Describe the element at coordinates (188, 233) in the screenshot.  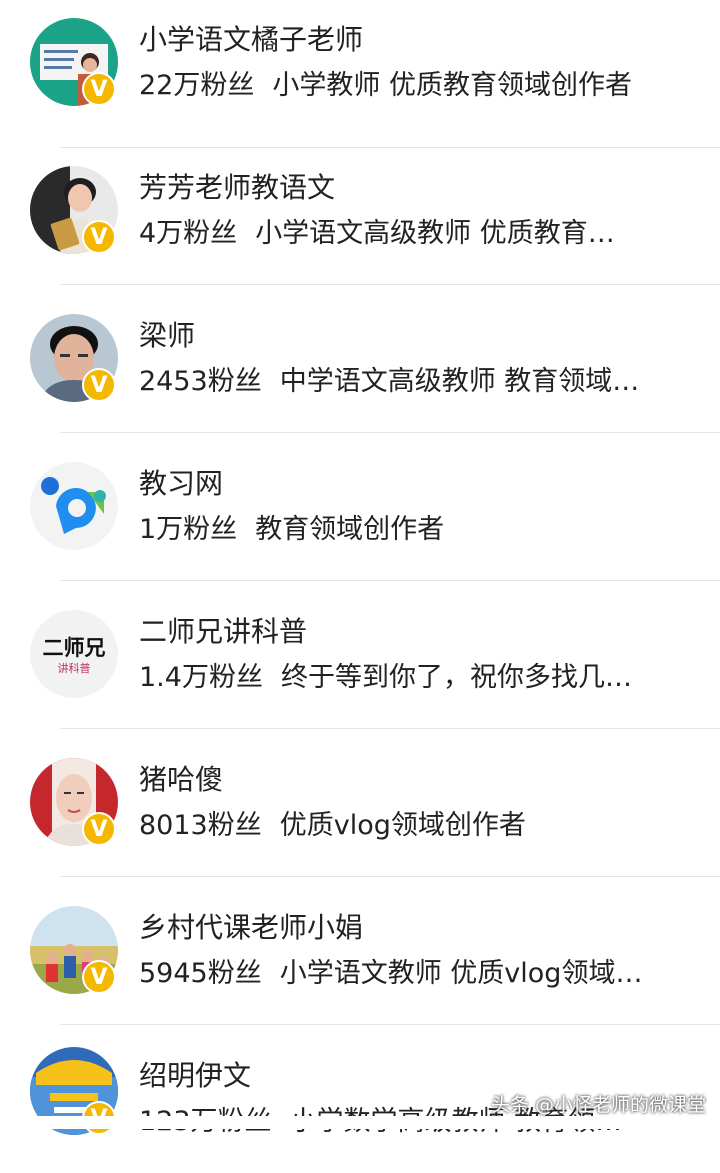
I see `fan-count: 4万粉丝` at that location.